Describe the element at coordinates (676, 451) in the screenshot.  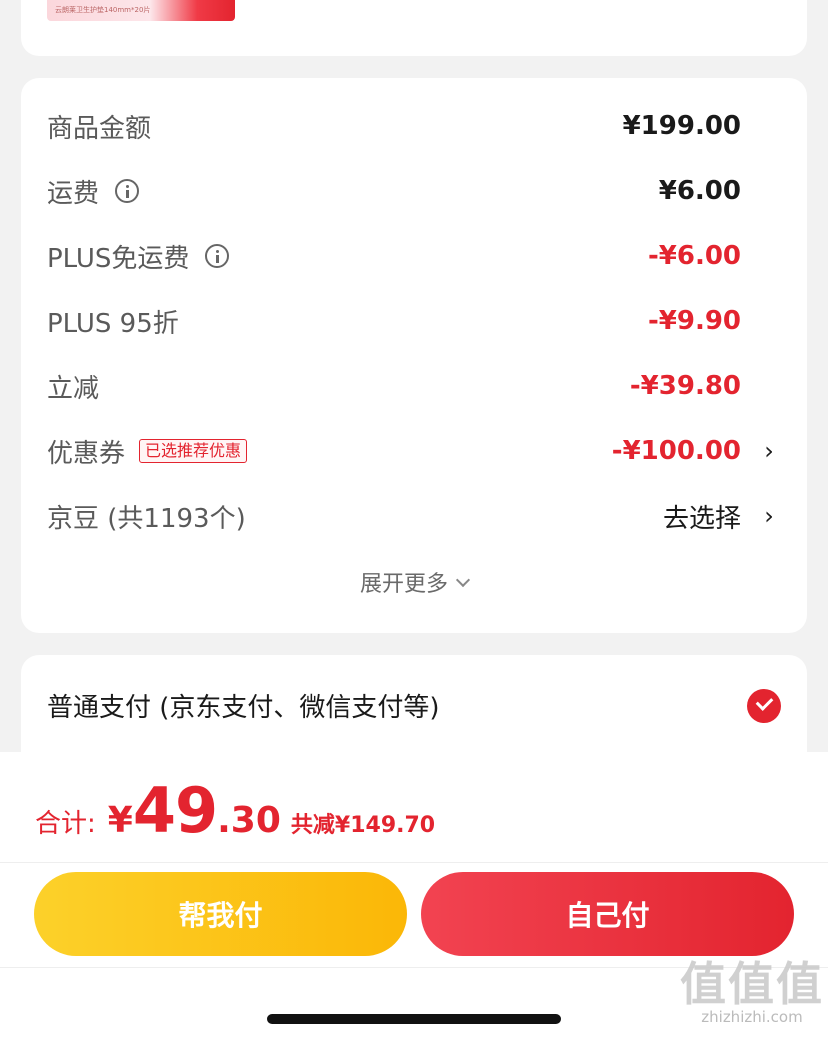
I see `coupon-value: -¥100.00` at that location.